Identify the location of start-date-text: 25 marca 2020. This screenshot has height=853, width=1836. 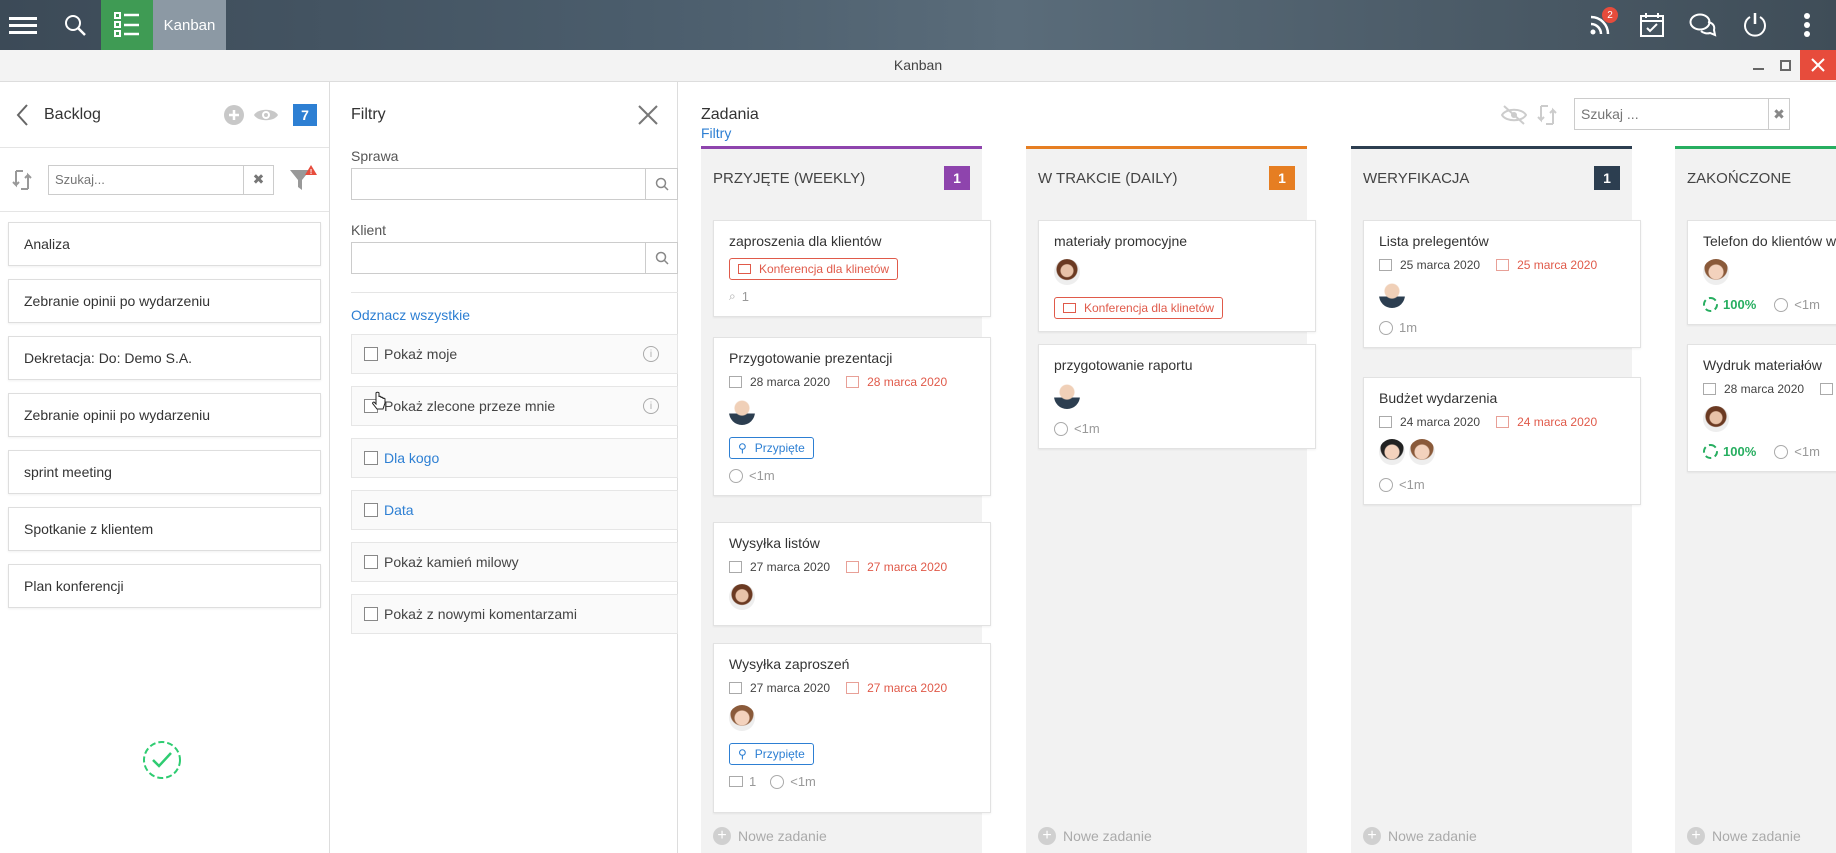
(1440, 265).